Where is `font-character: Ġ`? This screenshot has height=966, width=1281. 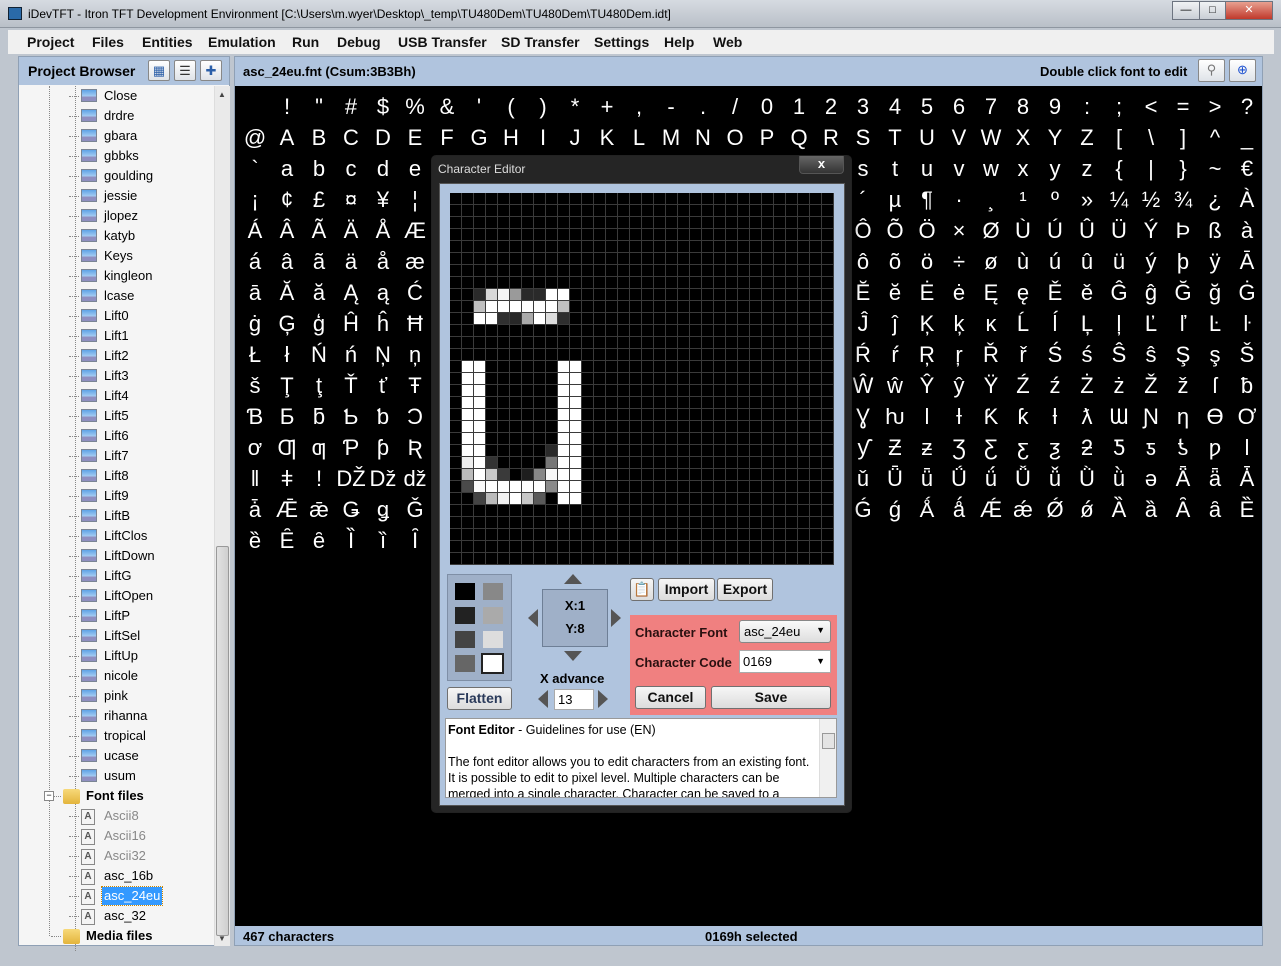
font-character: Ġ is located at coordinates (1246, 293).